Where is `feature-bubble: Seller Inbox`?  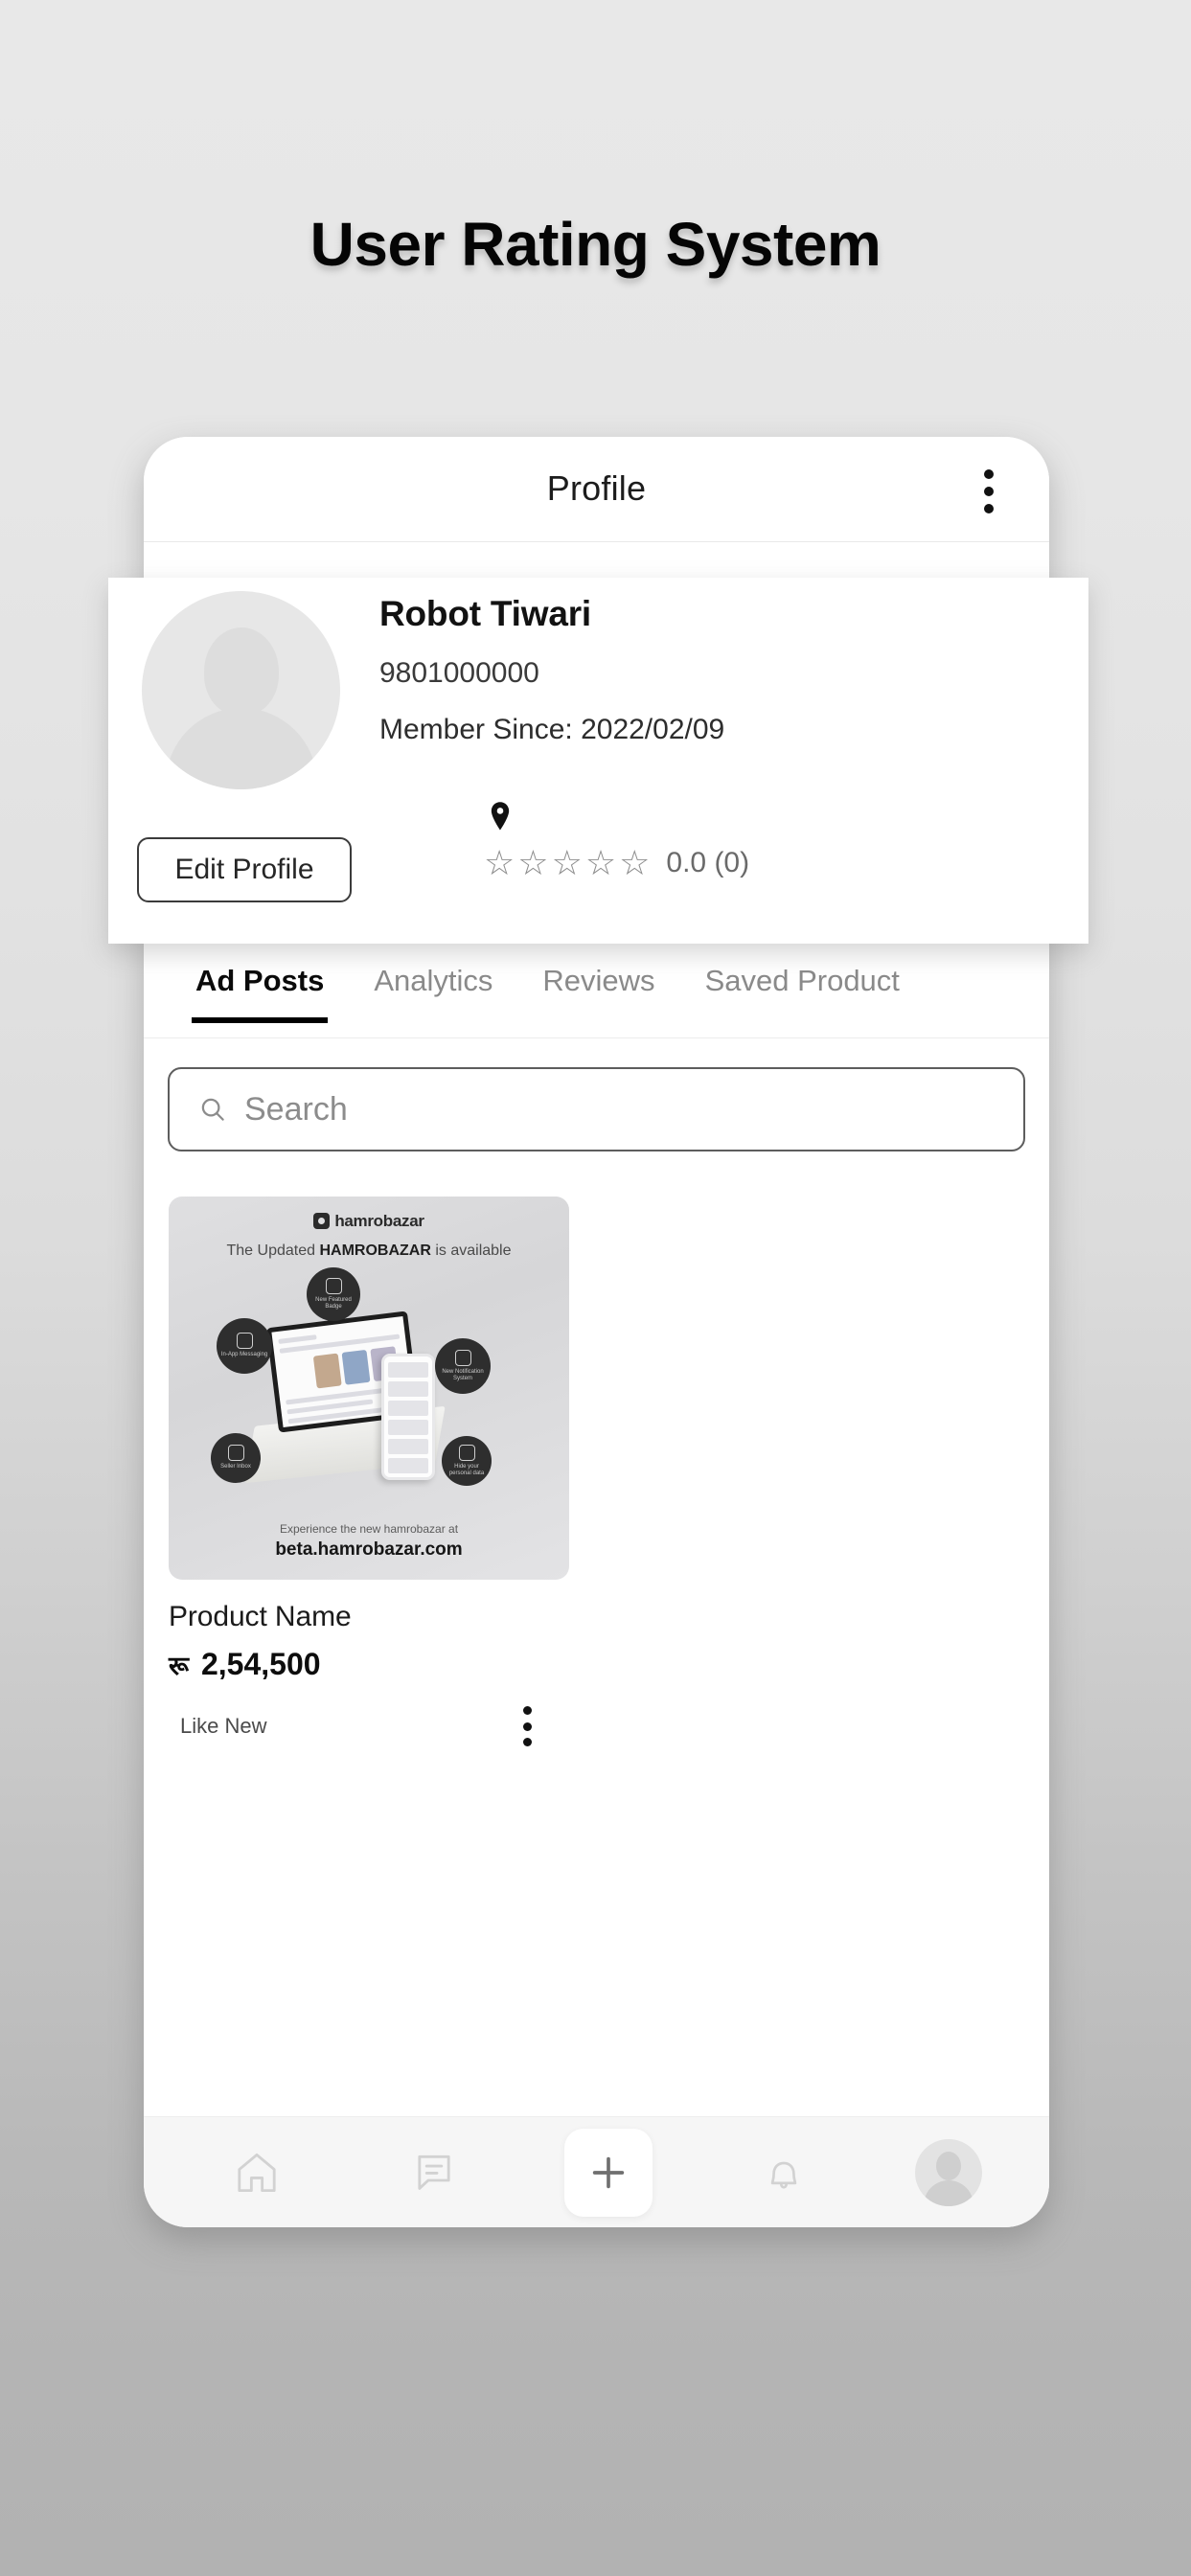
feature-bubble: Seller Inbox is located at coordinates (236, 1458).